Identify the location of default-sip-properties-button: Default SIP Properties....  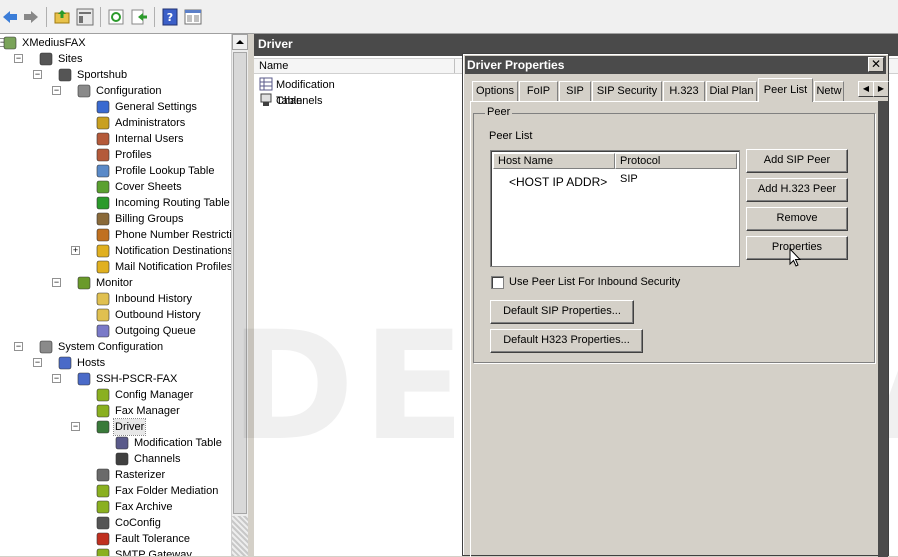
(562, 312).